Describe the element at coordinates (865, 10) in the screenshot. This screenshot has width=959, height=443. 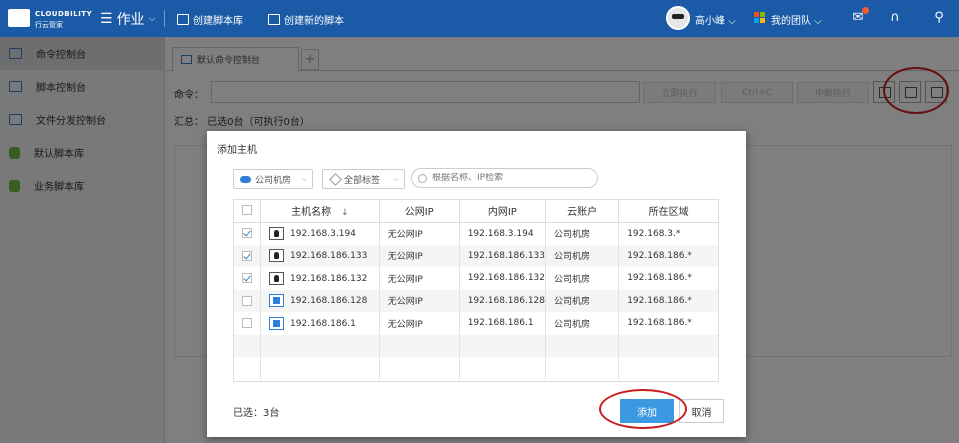
I see `notification-dot` at that location.